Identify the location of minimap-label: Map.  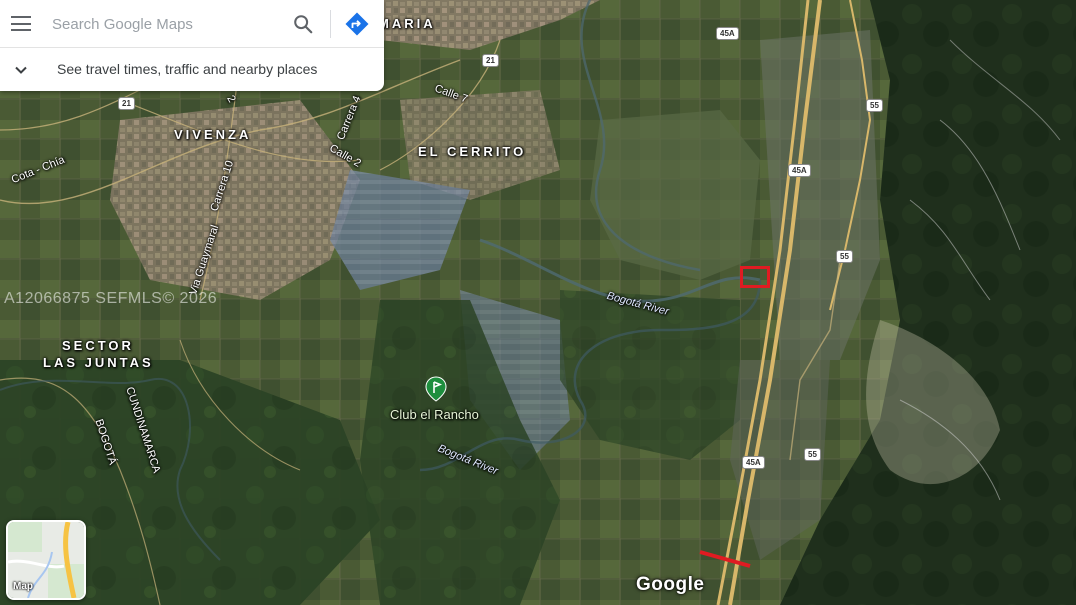
(23, 586).